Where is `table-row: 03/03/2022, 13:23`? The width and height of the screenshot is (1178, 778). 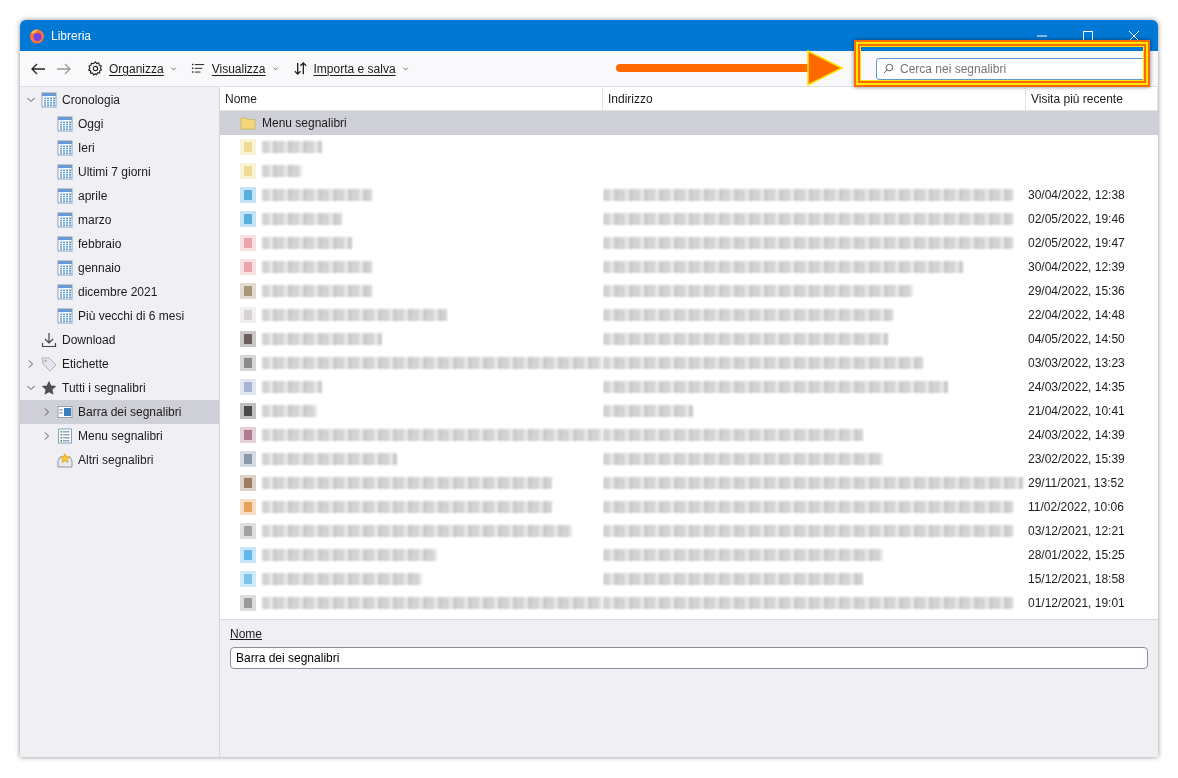
table-row: 03/03/2022, 13:23 is located at coordinates (689, 363).